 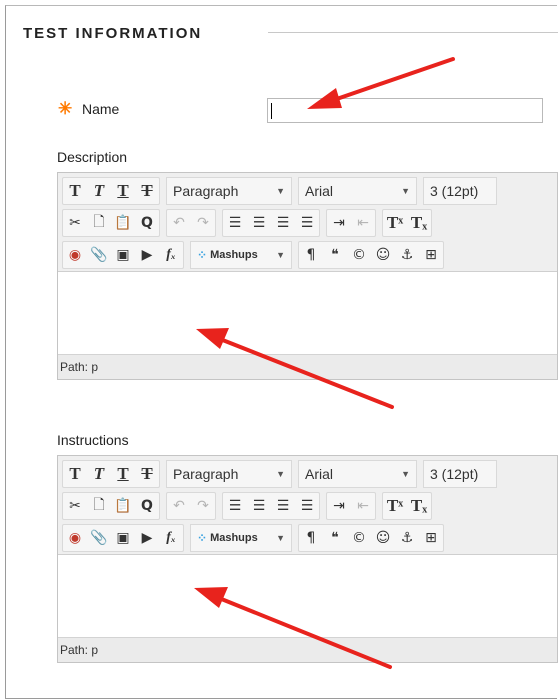 I want to click on clipboard-group: ✂ 🗋 📋 Q, so click(x=111, y=506).